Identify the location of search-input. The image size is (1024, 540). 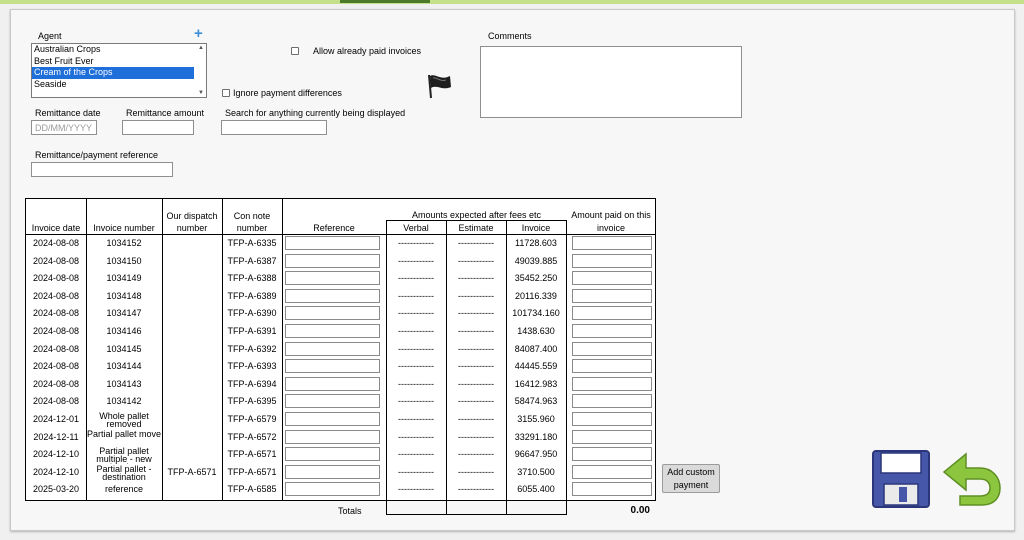
(274, 127).